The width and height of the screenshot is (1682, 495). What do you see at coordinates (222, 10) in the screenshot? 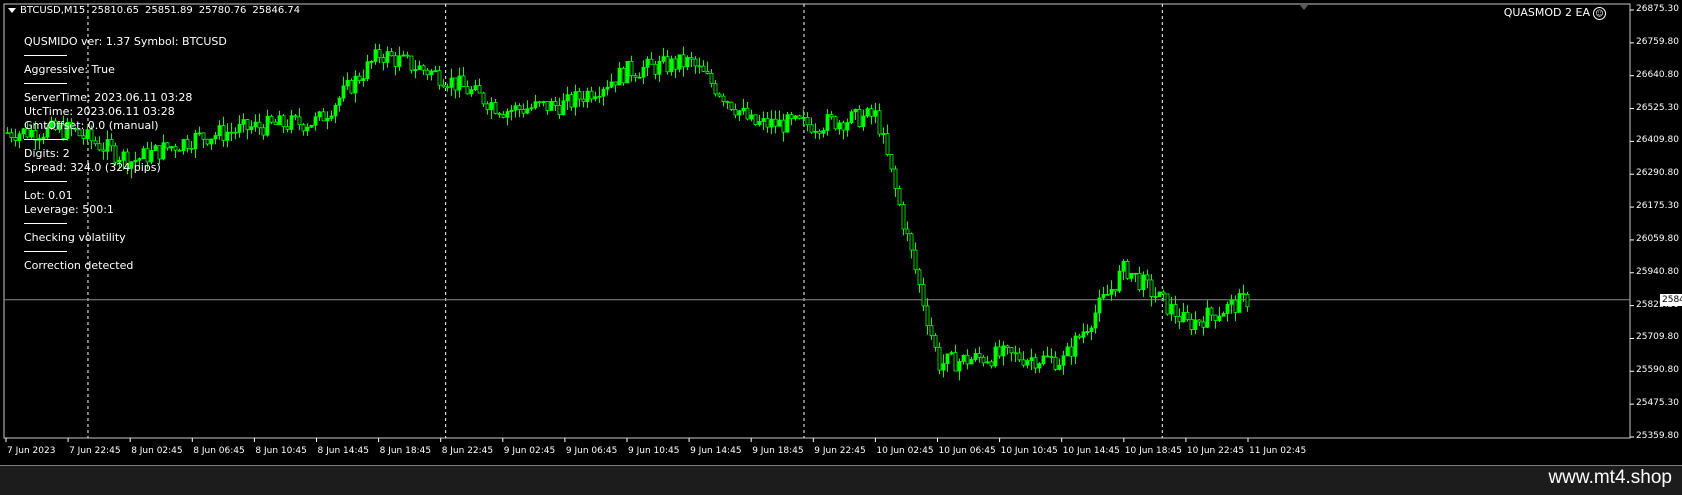
I see `ohlc-low: 25780.76` at bounding box center [222, 10].